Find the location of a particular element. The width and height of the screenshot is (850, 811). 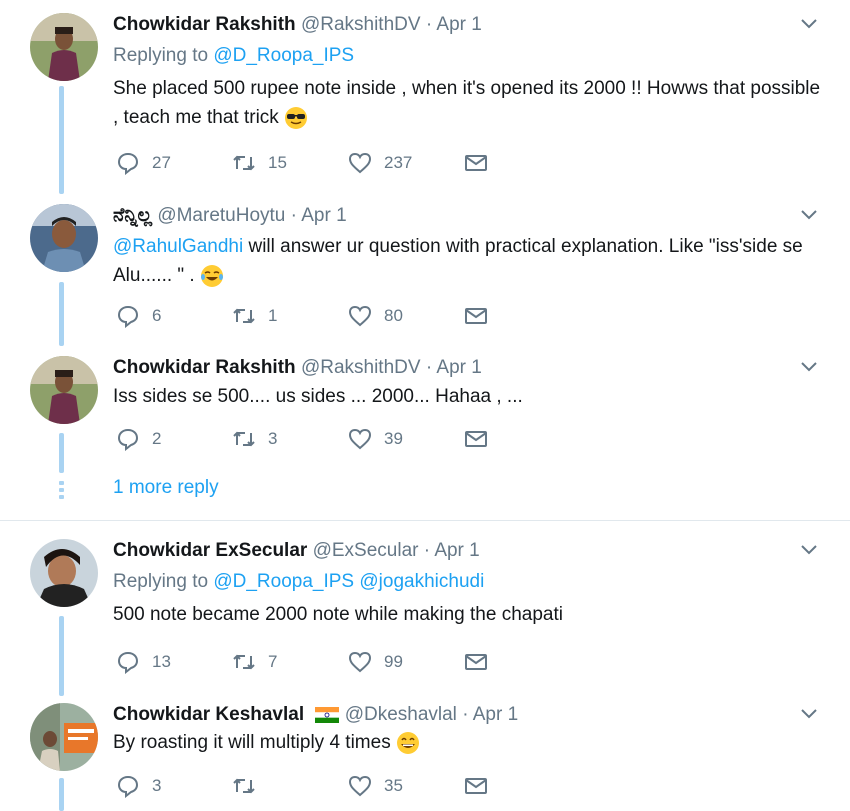

action-bar: 13 7 99 is located at coordinates (348, 662).